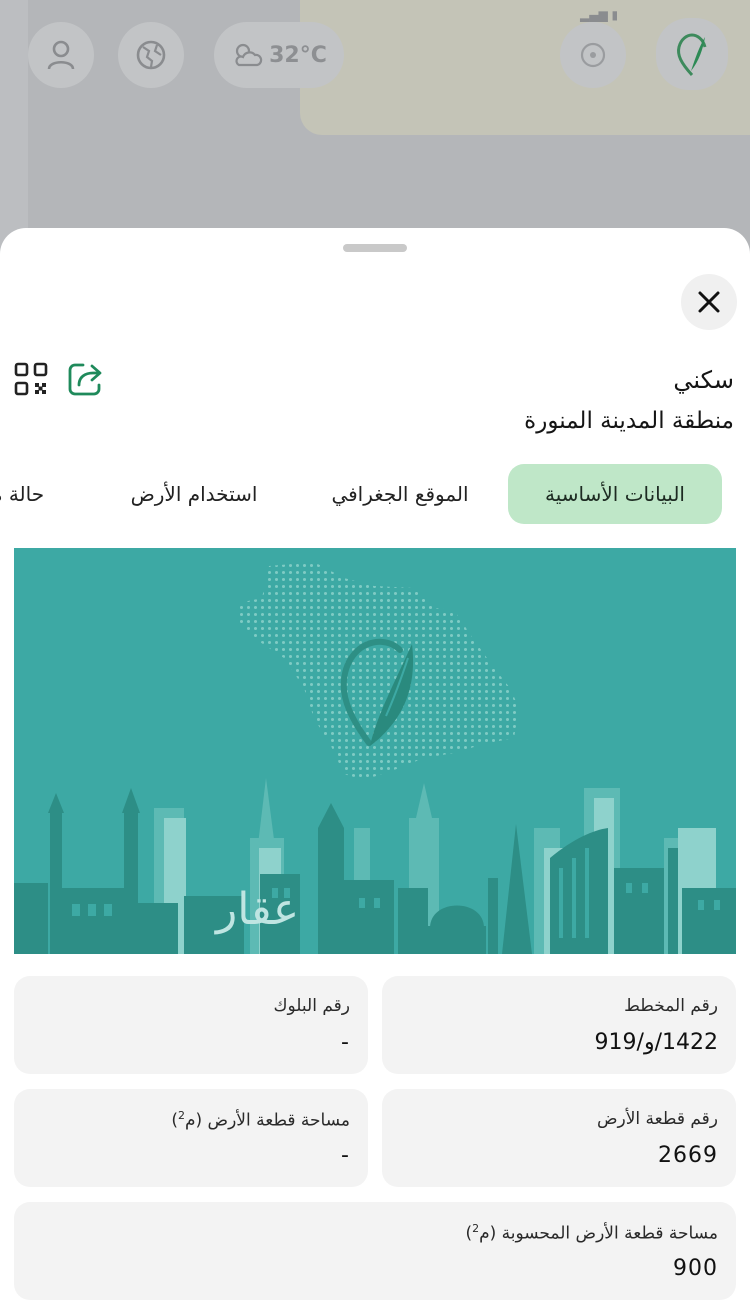  I want to click on location-icon, so click(593, 55).